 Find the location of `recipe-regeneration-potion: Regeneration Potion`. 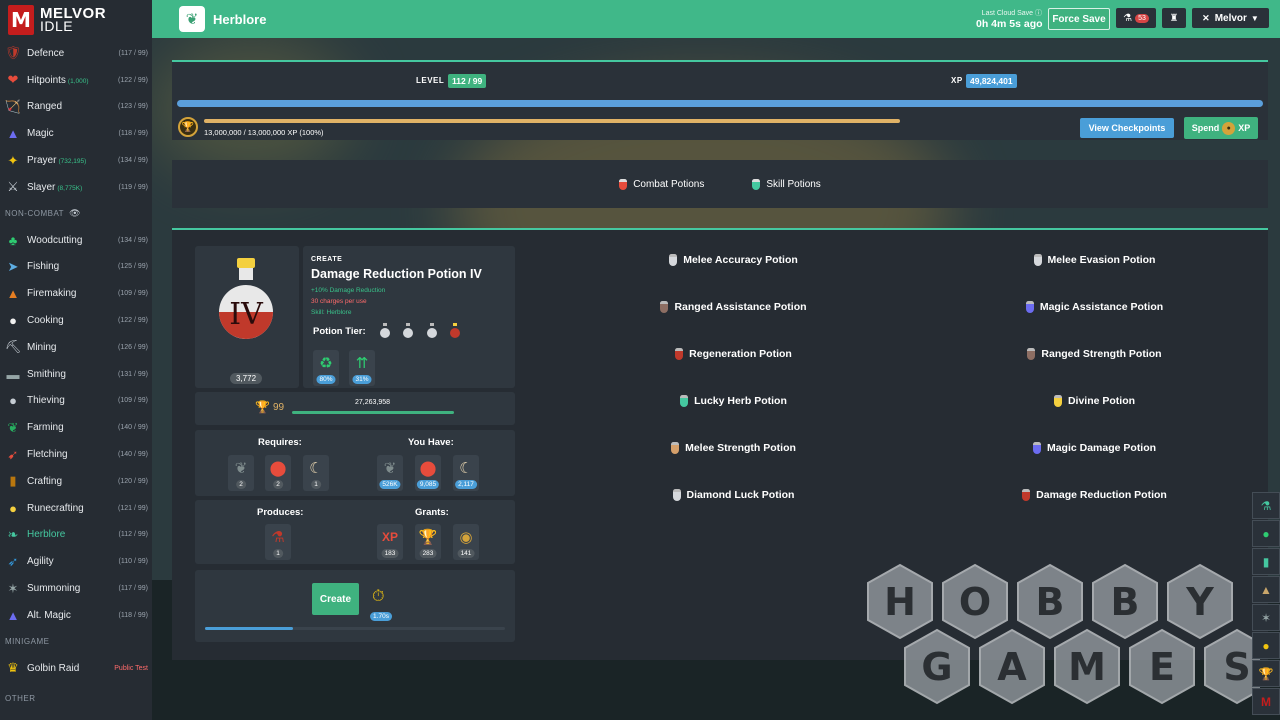

recipe-regeneration-potion: Regeneration Potion is located at coordinates (733, 354).